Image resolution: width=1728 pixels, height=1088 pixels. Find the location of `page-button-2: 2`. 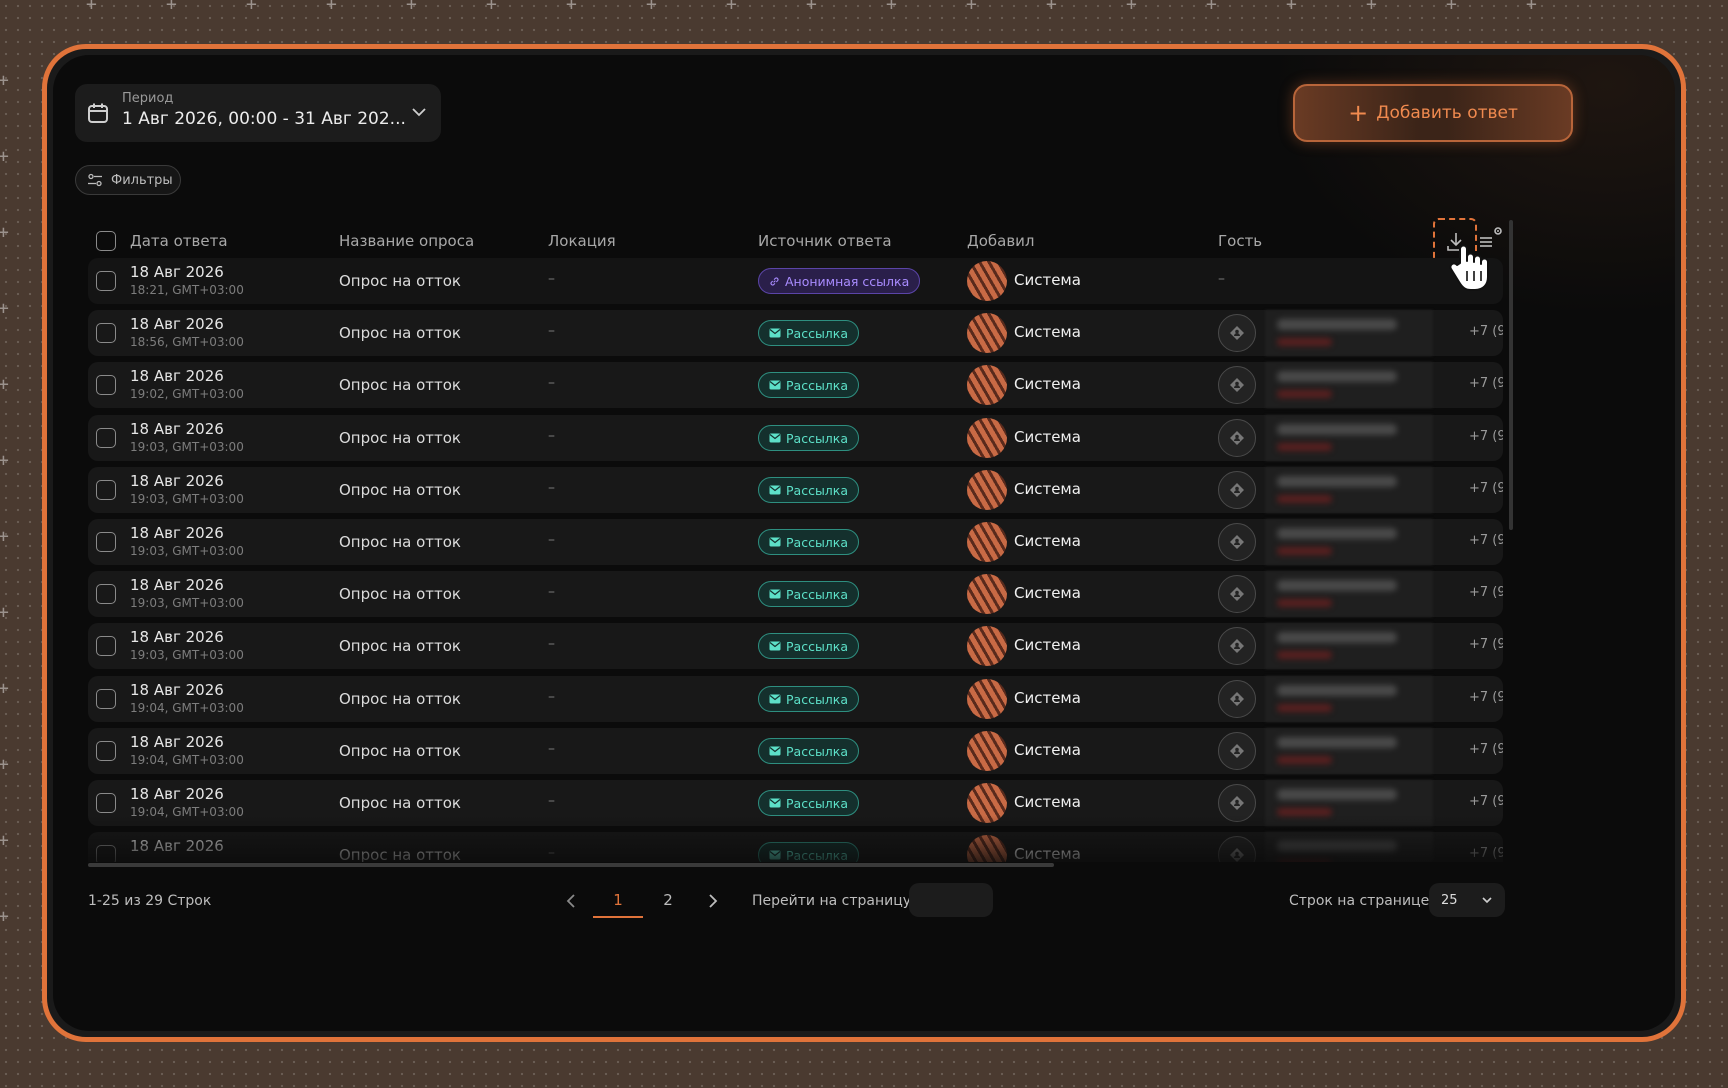

page-button-2: 2 is located at coordinates (668, 900).